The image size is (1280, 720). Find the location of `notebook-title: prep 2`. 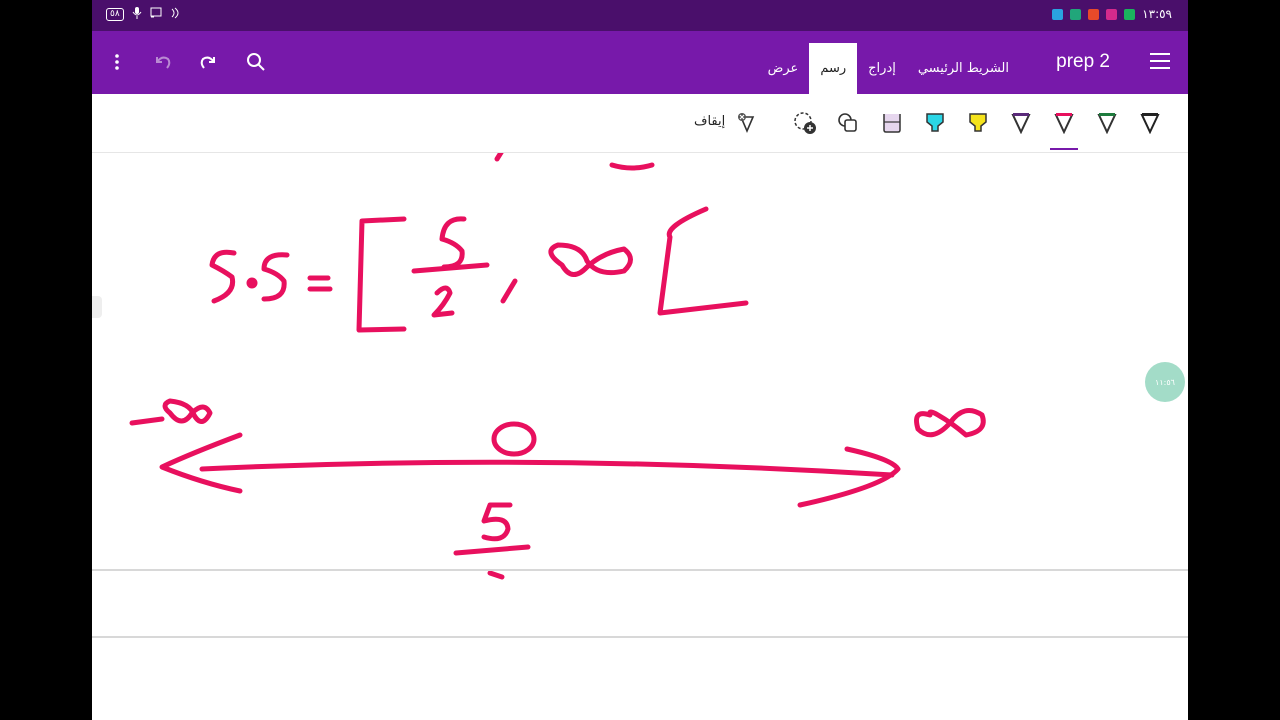

notebook-title: prep 2 is located at coordinates (1083, 62).